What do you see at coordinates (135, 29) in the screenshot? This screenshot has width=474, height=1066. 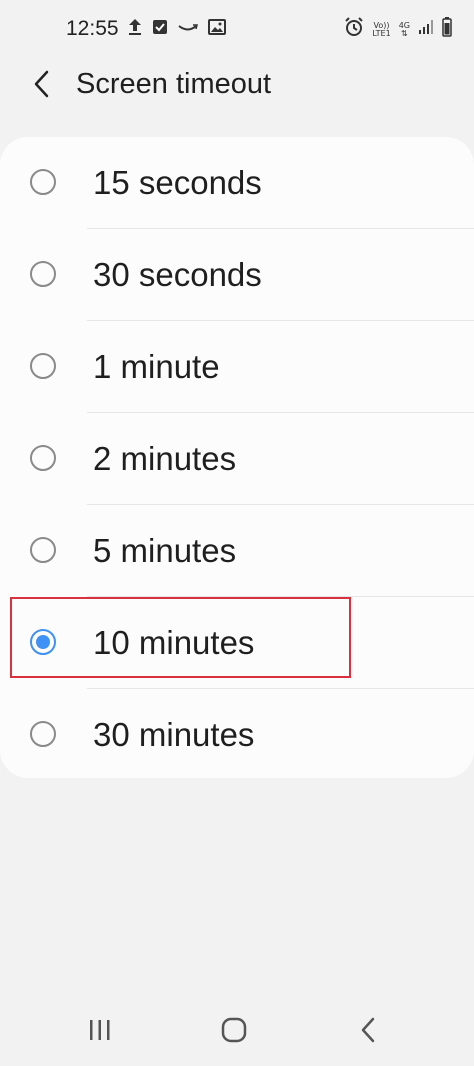 I see `upload-icon` at bounding box center [135, 29].